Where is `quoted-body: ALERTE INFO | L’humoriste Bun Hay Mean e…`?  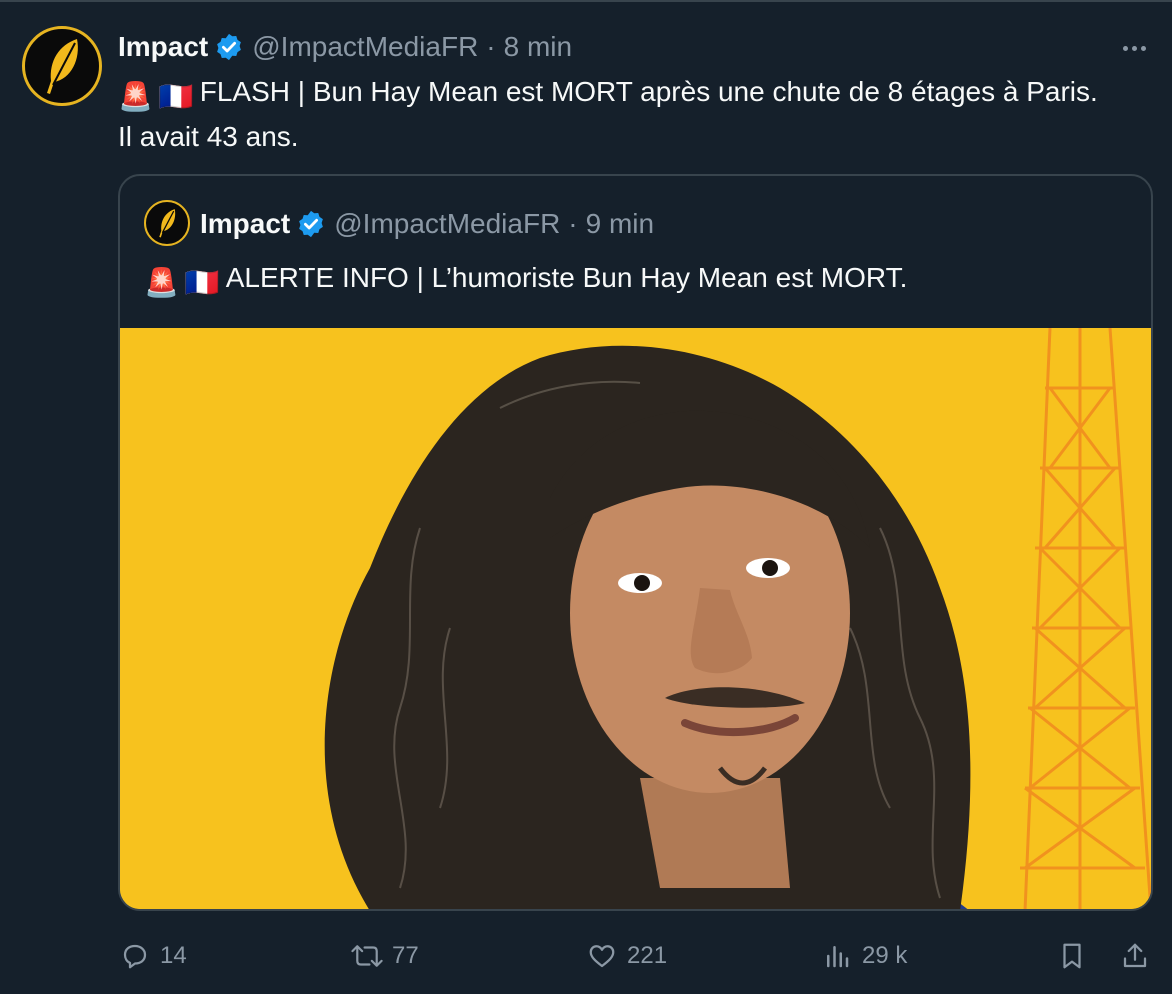 quoted-body: ALERTE INFO | L’humoriste Bun Hay Mean e… is located at coordinates (566, 277).